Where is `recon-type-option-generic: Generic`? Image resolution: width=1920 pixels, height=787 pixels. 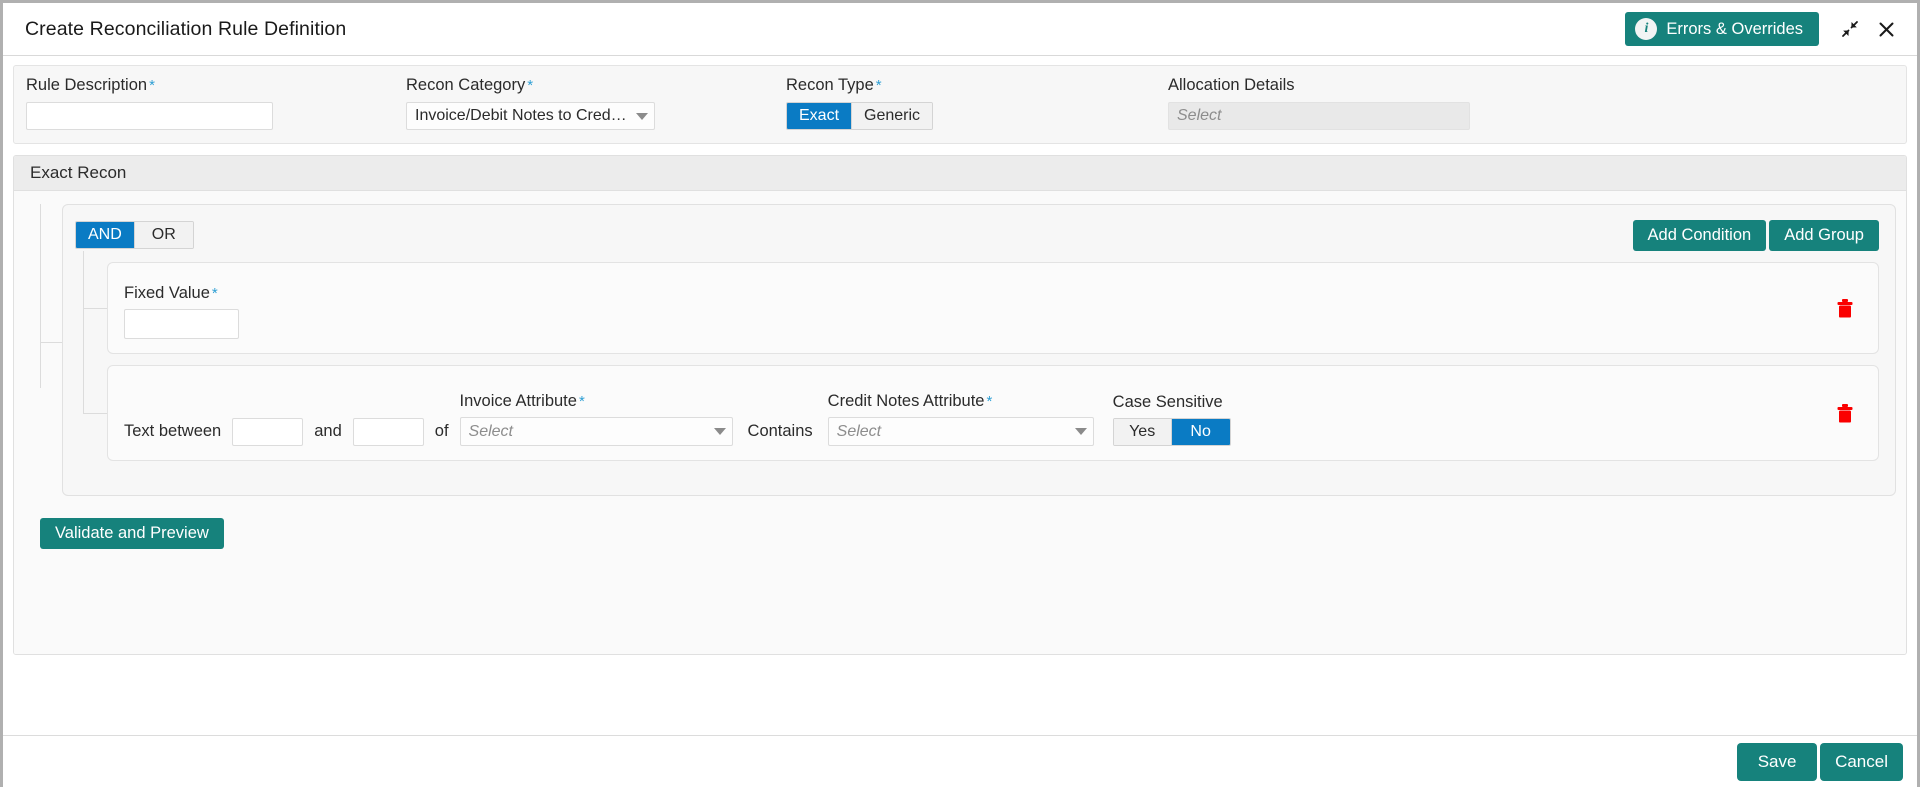 recon-type-option-generic: Generic is located at coordinates (892, 116).